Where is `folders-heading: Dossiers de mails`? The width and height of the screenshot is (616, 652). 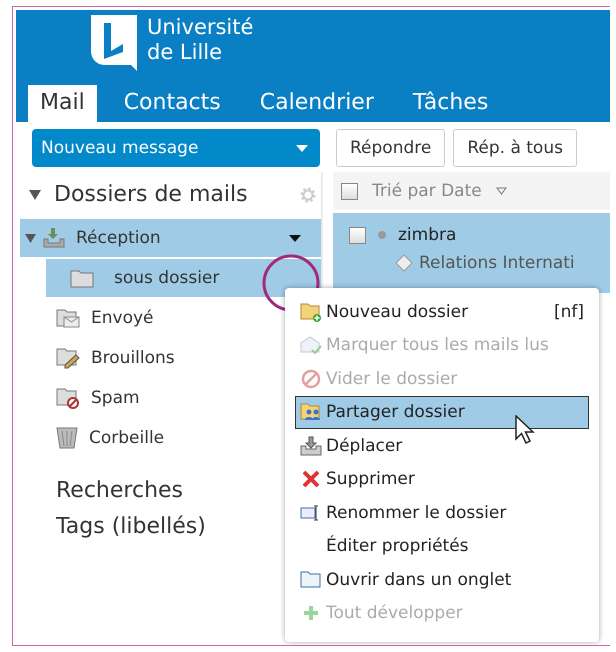 folders-heading: Dossiers de mails is located at coordinates (151, 194).